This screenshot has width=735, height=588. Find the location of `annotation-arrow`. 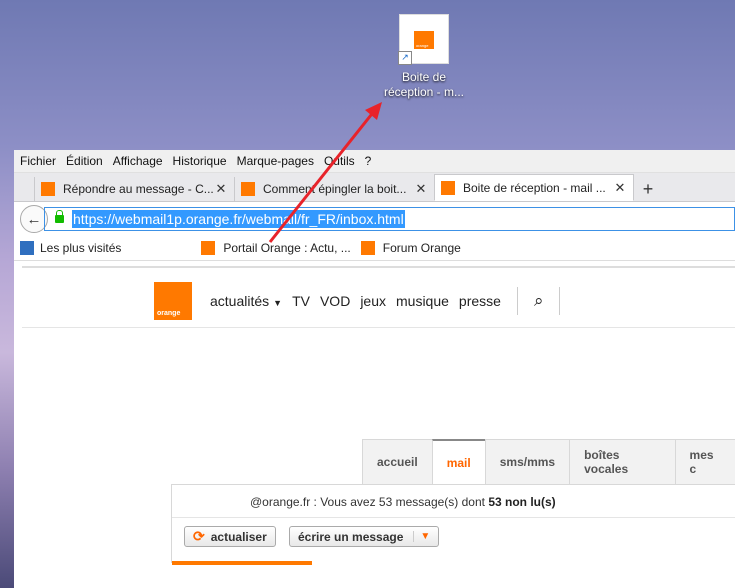

annotation-arrow is located at coordinates (325, 172).